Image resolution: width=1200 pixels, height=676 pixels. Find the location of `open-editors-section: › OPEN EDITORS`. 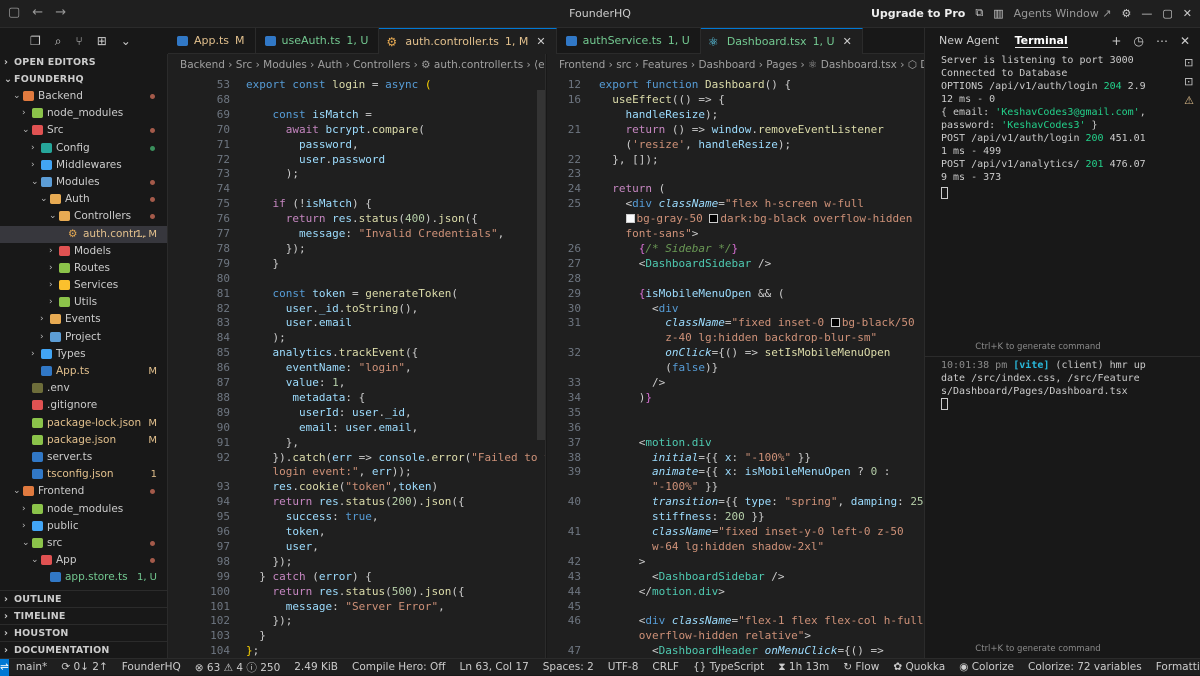

open-editors-section: › OPEN EDITORS is located at coordinates (83, 62).